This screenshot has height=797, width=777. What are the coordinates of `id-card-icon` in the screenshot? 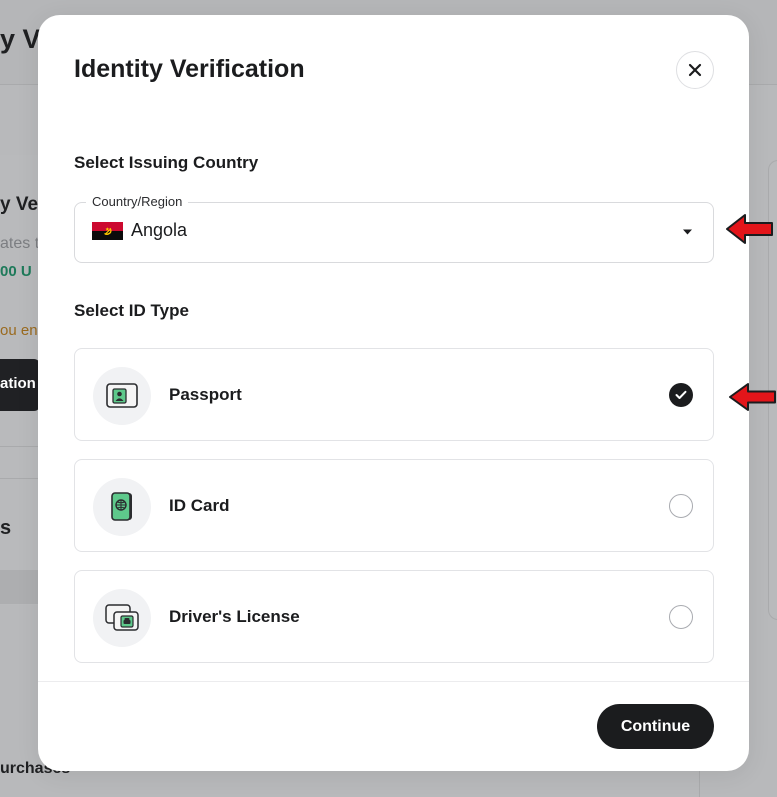 It's located at (121, 506).